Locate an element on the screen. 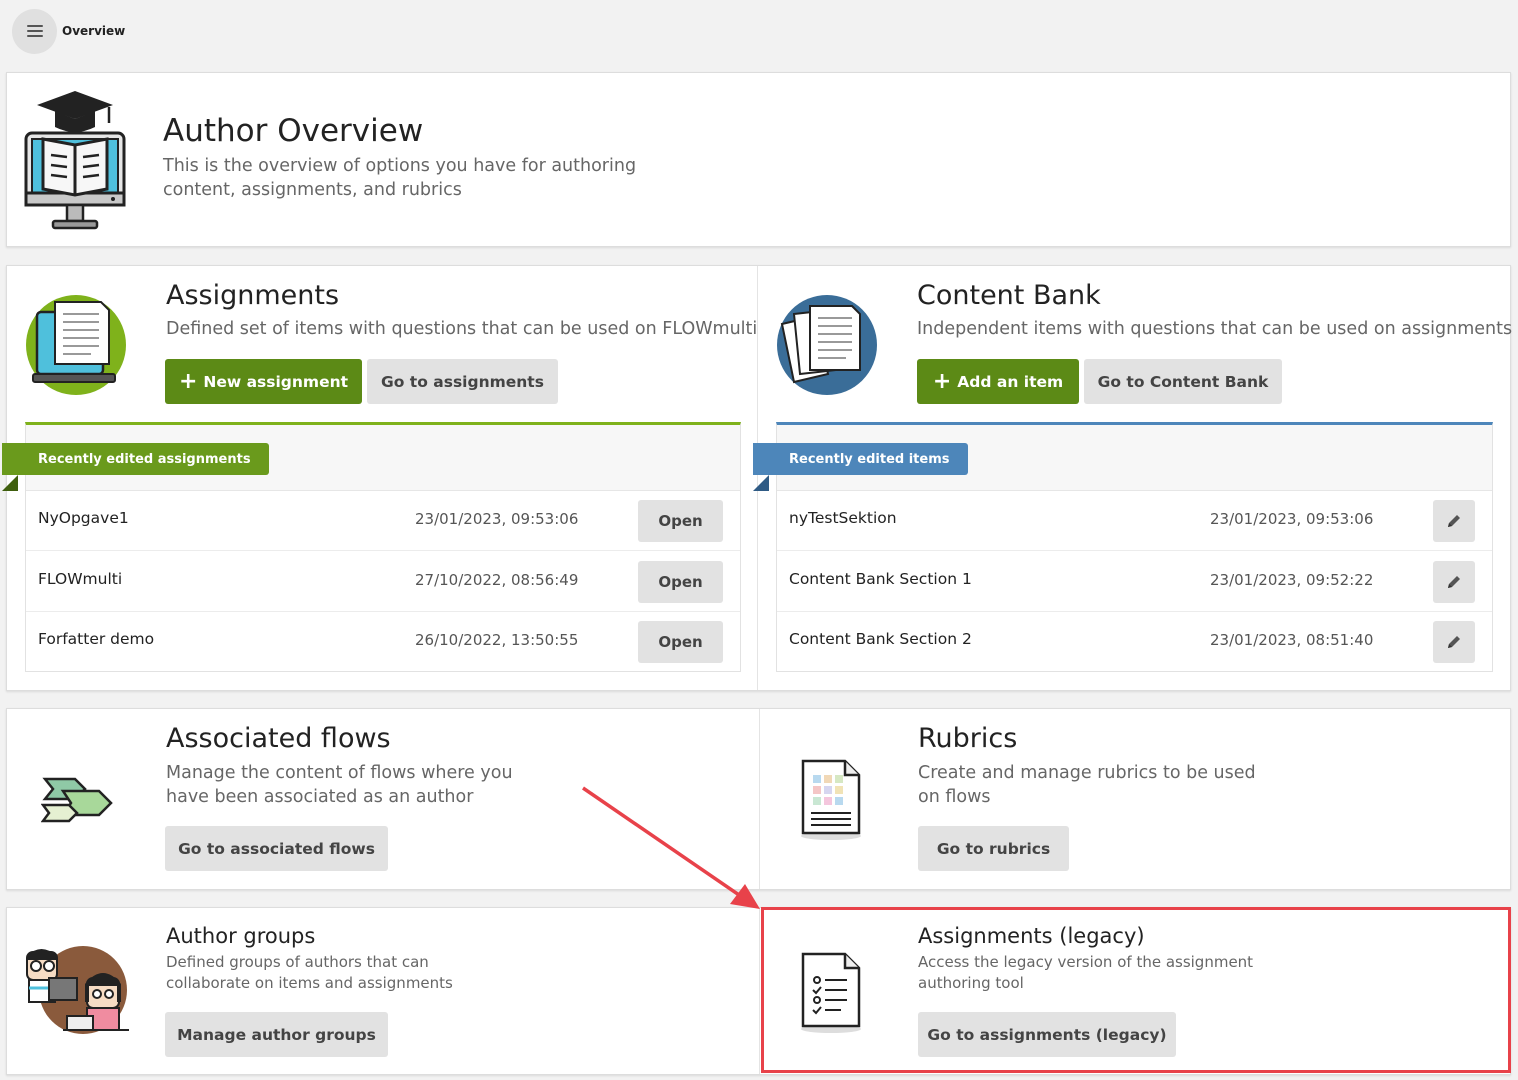 The width and height of the screenshot is (1518, 1080). recent-assignments-ribbon: Recently edited assignments is located at coordinates (135, 467).